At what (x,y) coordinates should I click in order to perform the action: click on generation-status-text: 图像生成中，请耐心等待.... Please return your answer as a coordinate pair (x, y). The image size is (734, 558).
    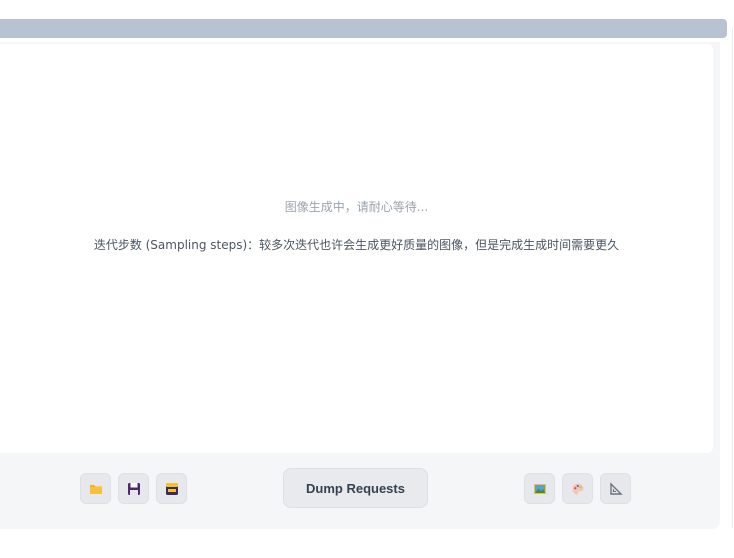
    Looking at the image, I should click on (356, 207).